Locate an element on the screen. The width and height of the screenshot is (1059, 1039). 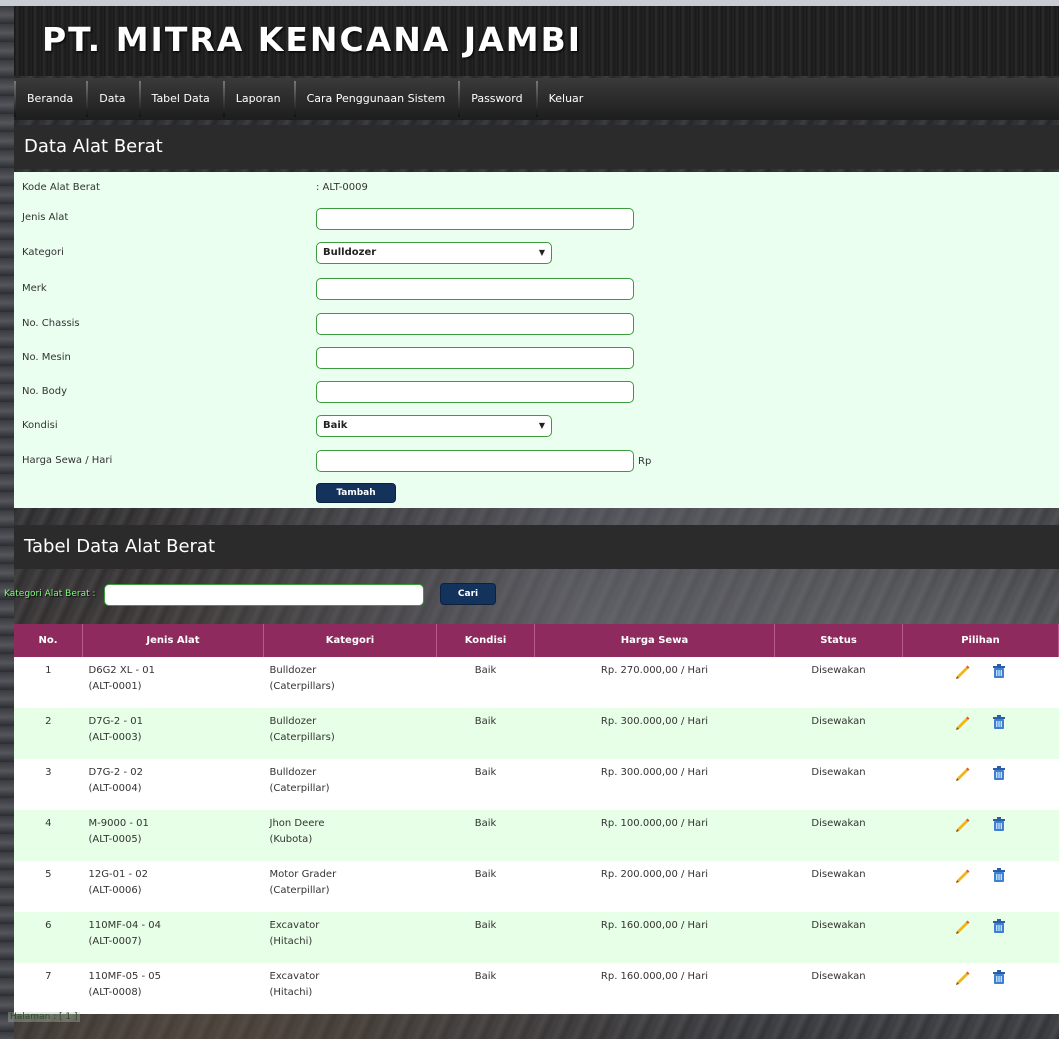
rp-suffix: Rp is located at coordinates (645, 461).